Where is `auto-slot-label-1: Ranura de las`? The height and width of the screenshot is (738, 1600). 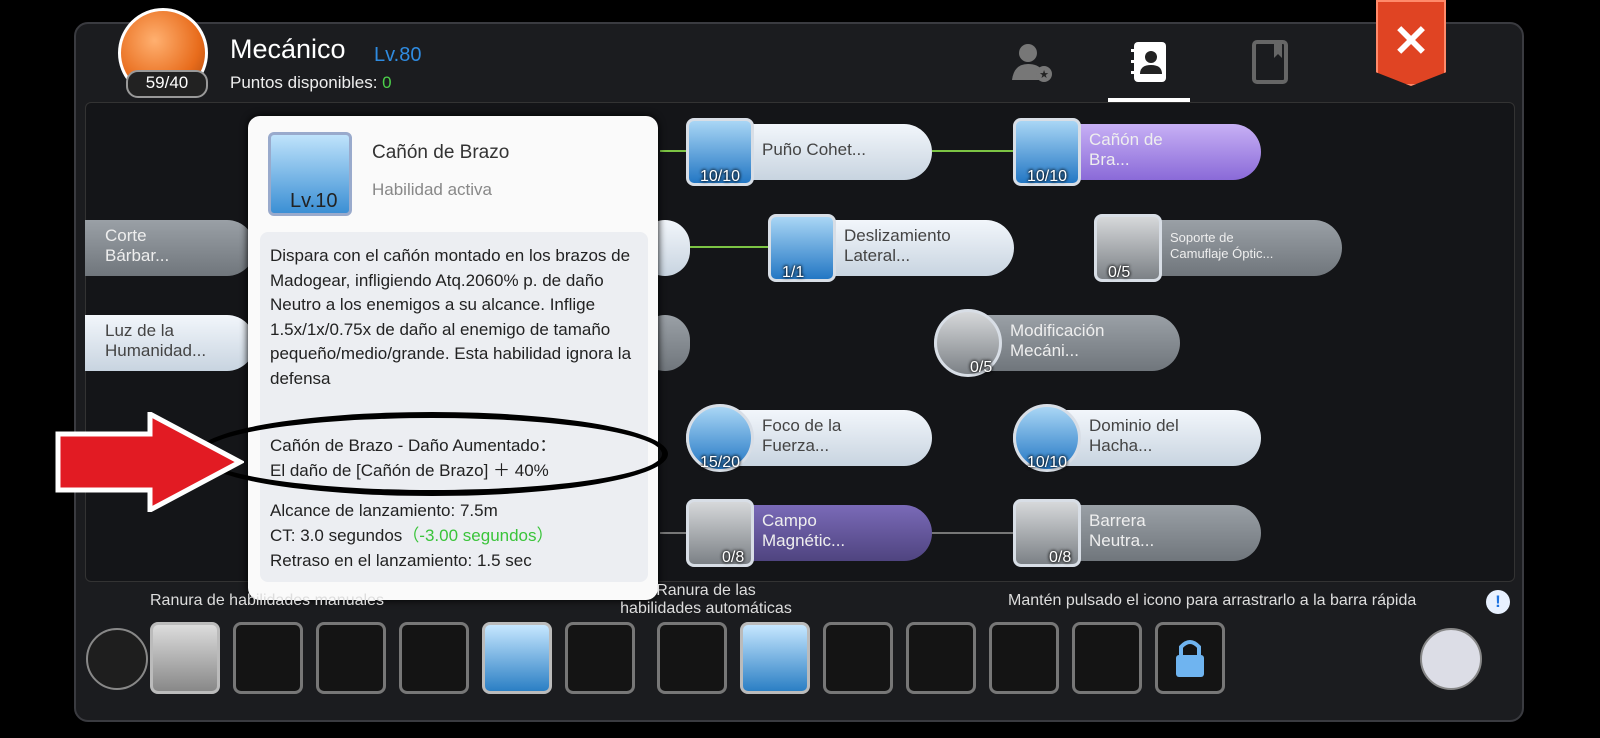
auto-slot-label-1: Ranura de las is located at coordinates (706, 590).